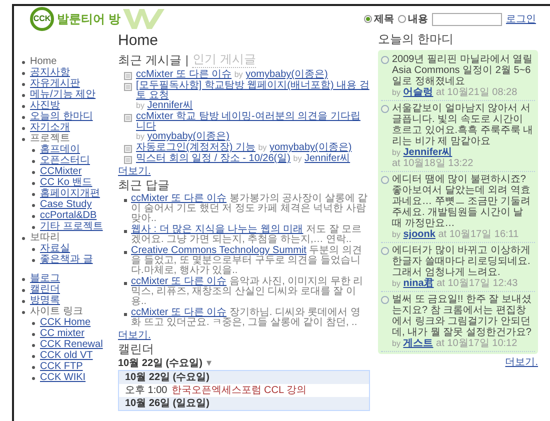 The height and width of the screenshot is (421, 550). I want to click on comment-text: 2009년 필리핀 마닐라에서 열릴 Asia Commons 일정이 2월 5~6일로 정해졌네요, so click(463, 70).